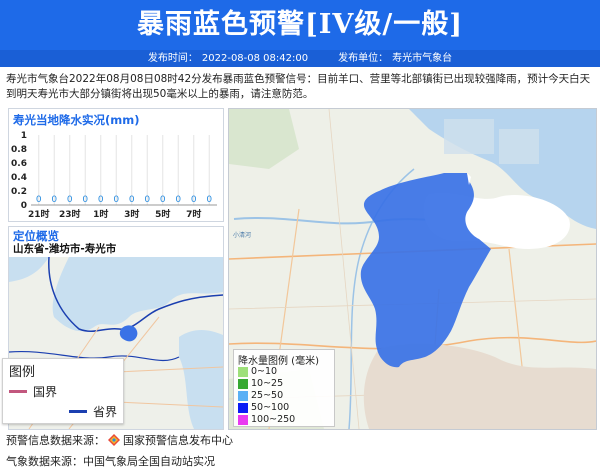 This screenshot has height=471, width=600. What do you see at coordinates (114, 175) in the screenshot?
I see `rain-chart: 00.20.40.60.810 0 0 0 0 0 0 0 0 0 0 021时 23时 1时 3时 5时 7时` at bounding box center [114, 175].